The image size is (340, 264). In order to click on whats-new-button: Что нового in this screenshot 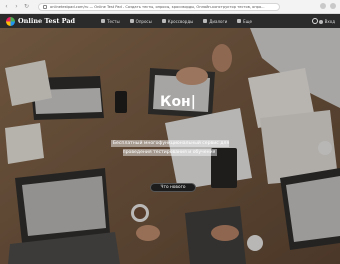, I will do `click(173, 187)`.